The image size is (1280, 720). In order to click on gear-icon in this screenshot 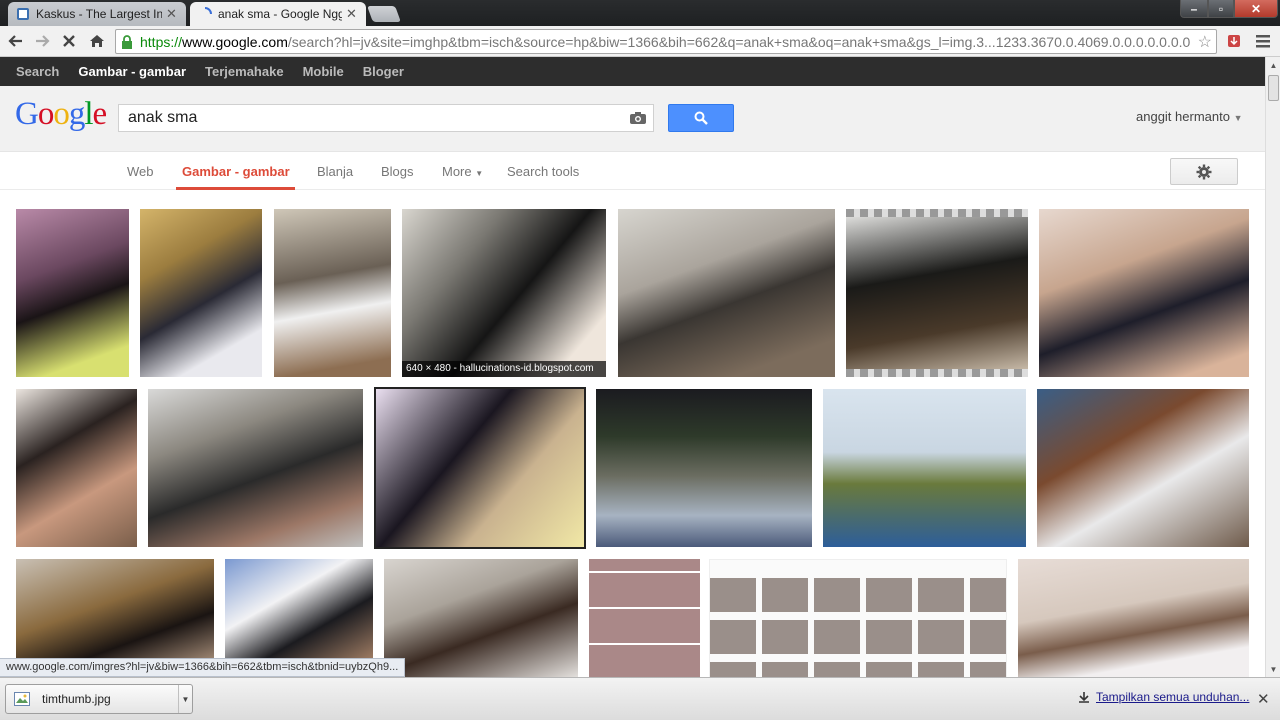, I will do `click(1204, 171)`.